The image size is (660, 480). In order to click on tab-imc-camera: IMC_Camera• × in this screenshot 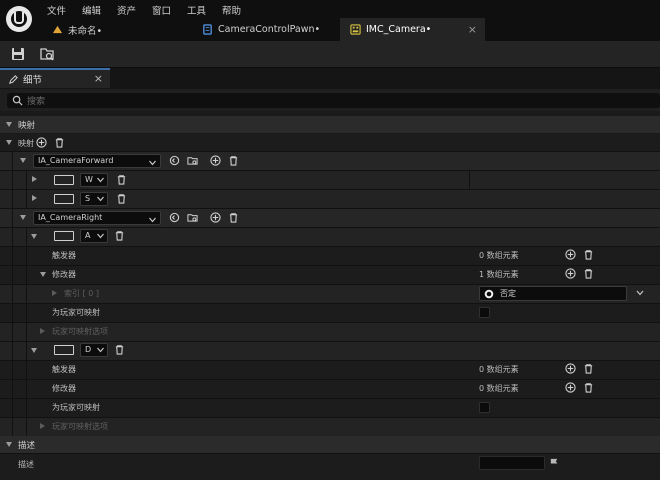, I will do `click(412, 29)`.